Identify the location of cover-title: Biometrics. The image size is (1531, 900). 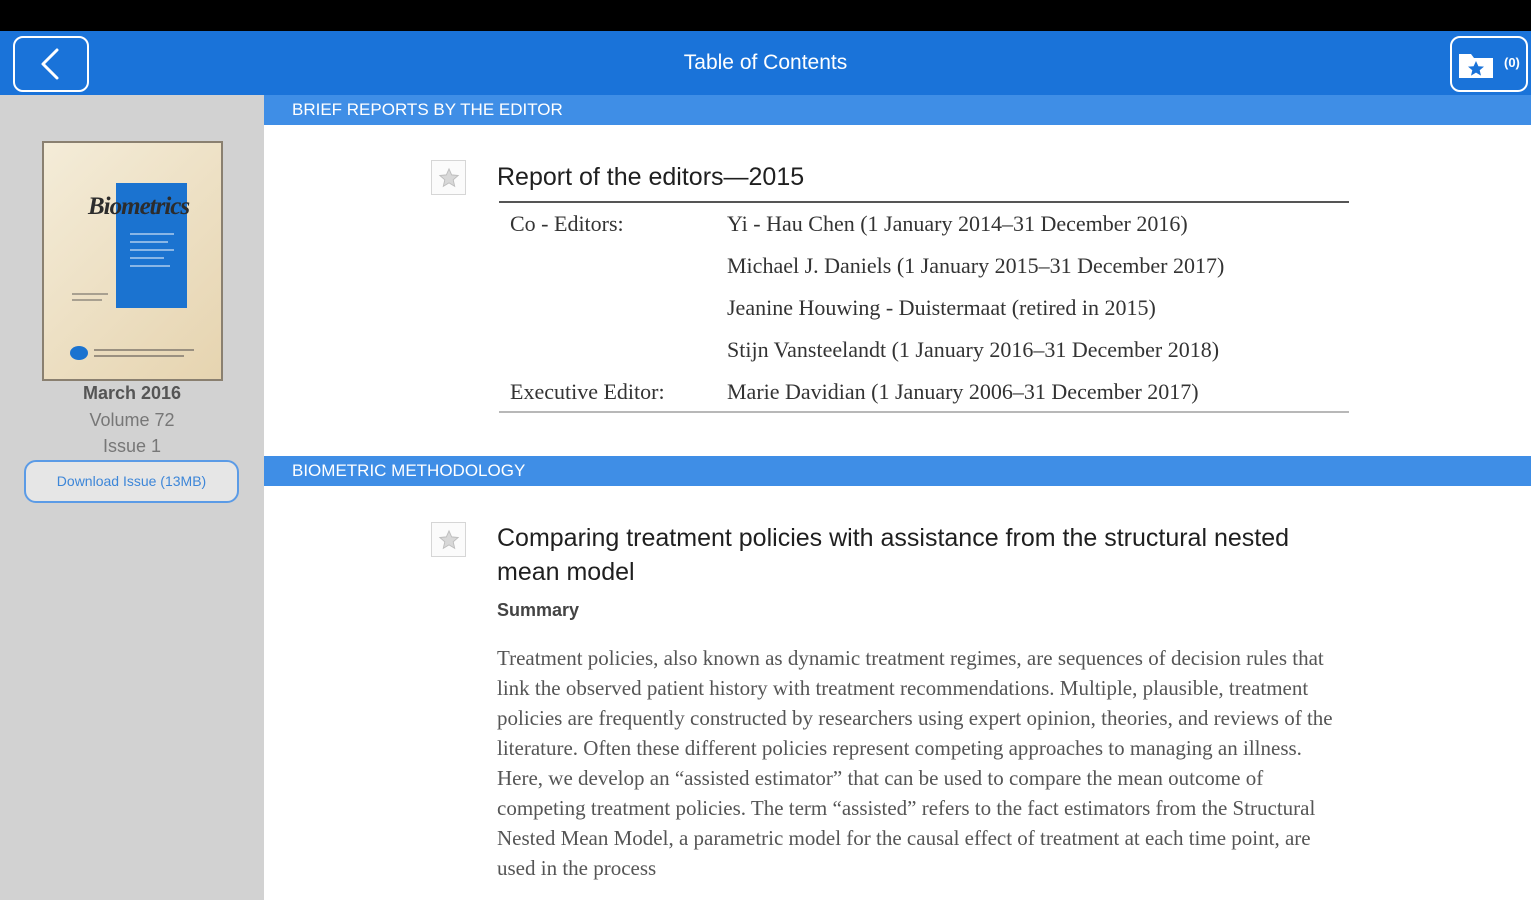
(139, 206).